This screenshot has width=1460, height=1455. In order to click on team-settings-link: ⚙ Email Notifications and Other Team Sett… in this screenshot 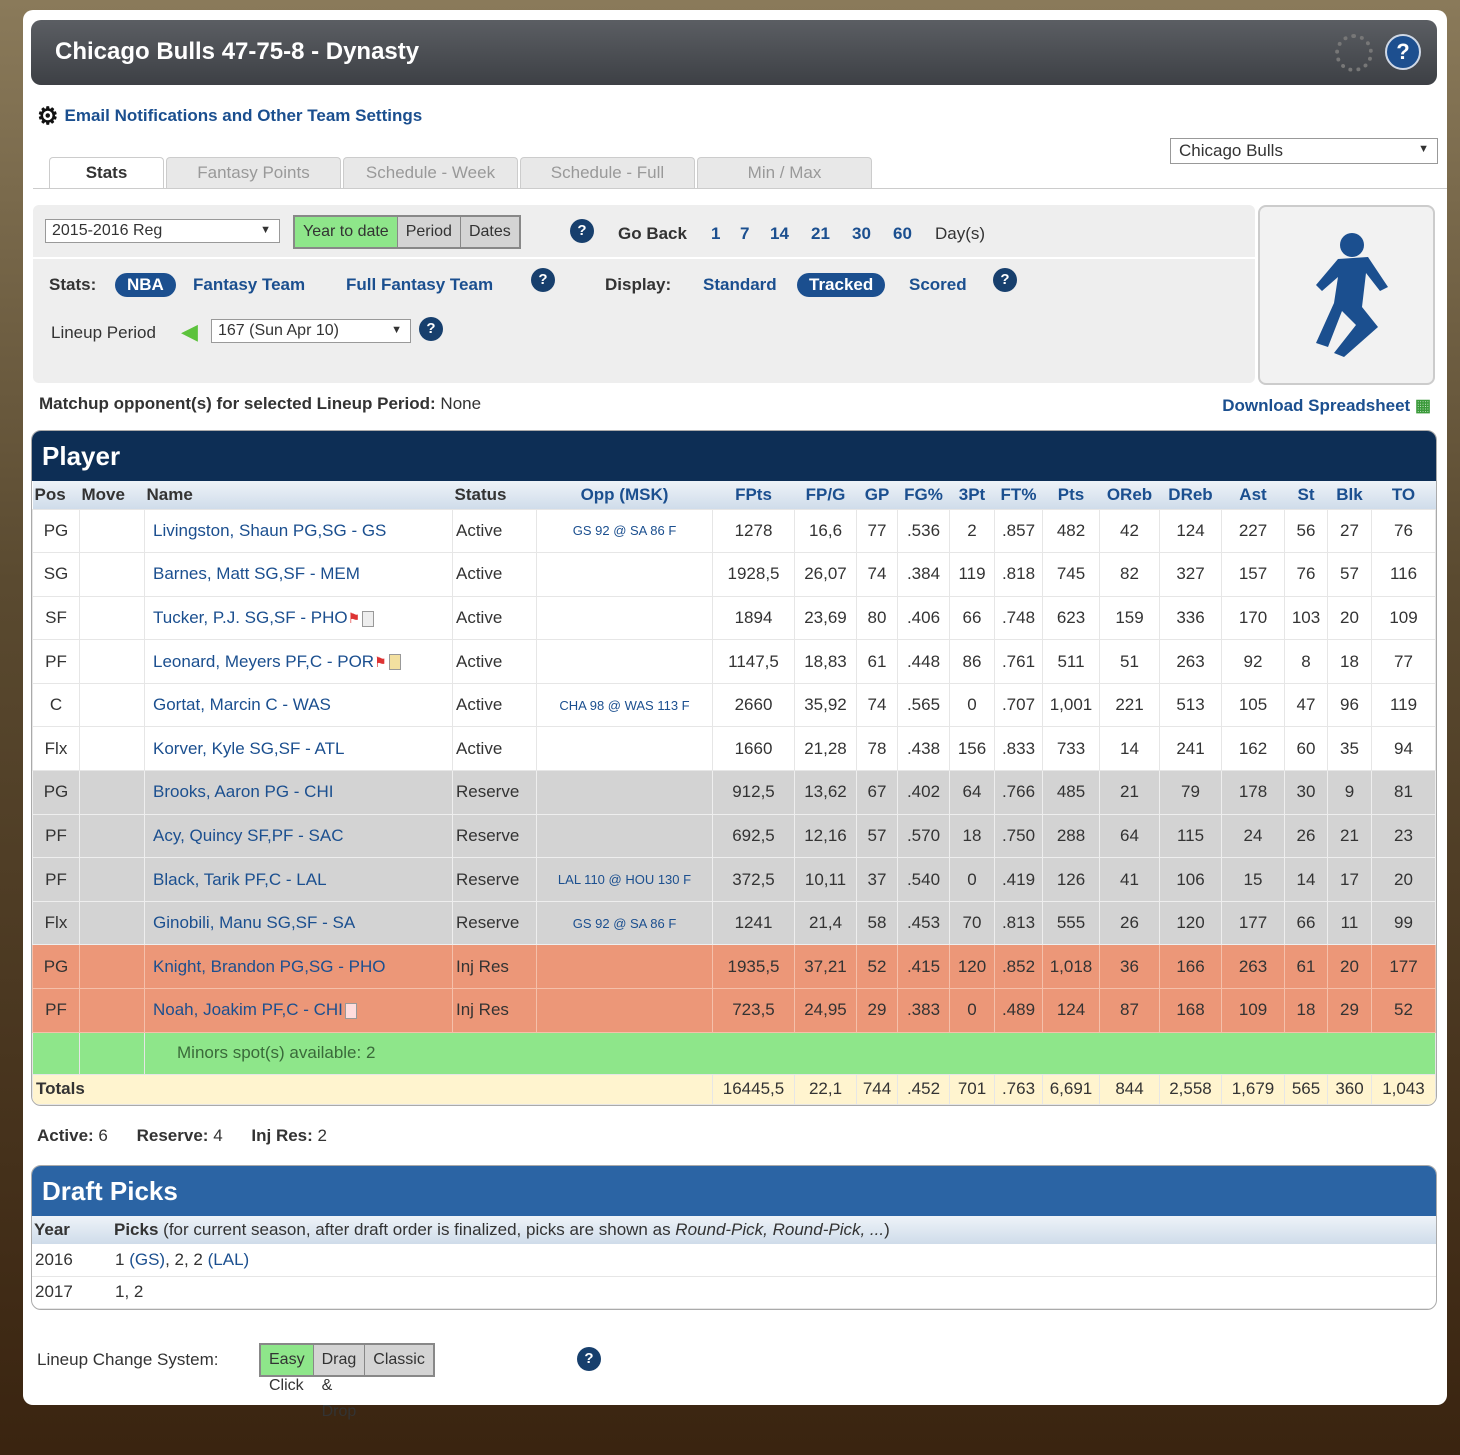, I will do `click(229, 116)`.